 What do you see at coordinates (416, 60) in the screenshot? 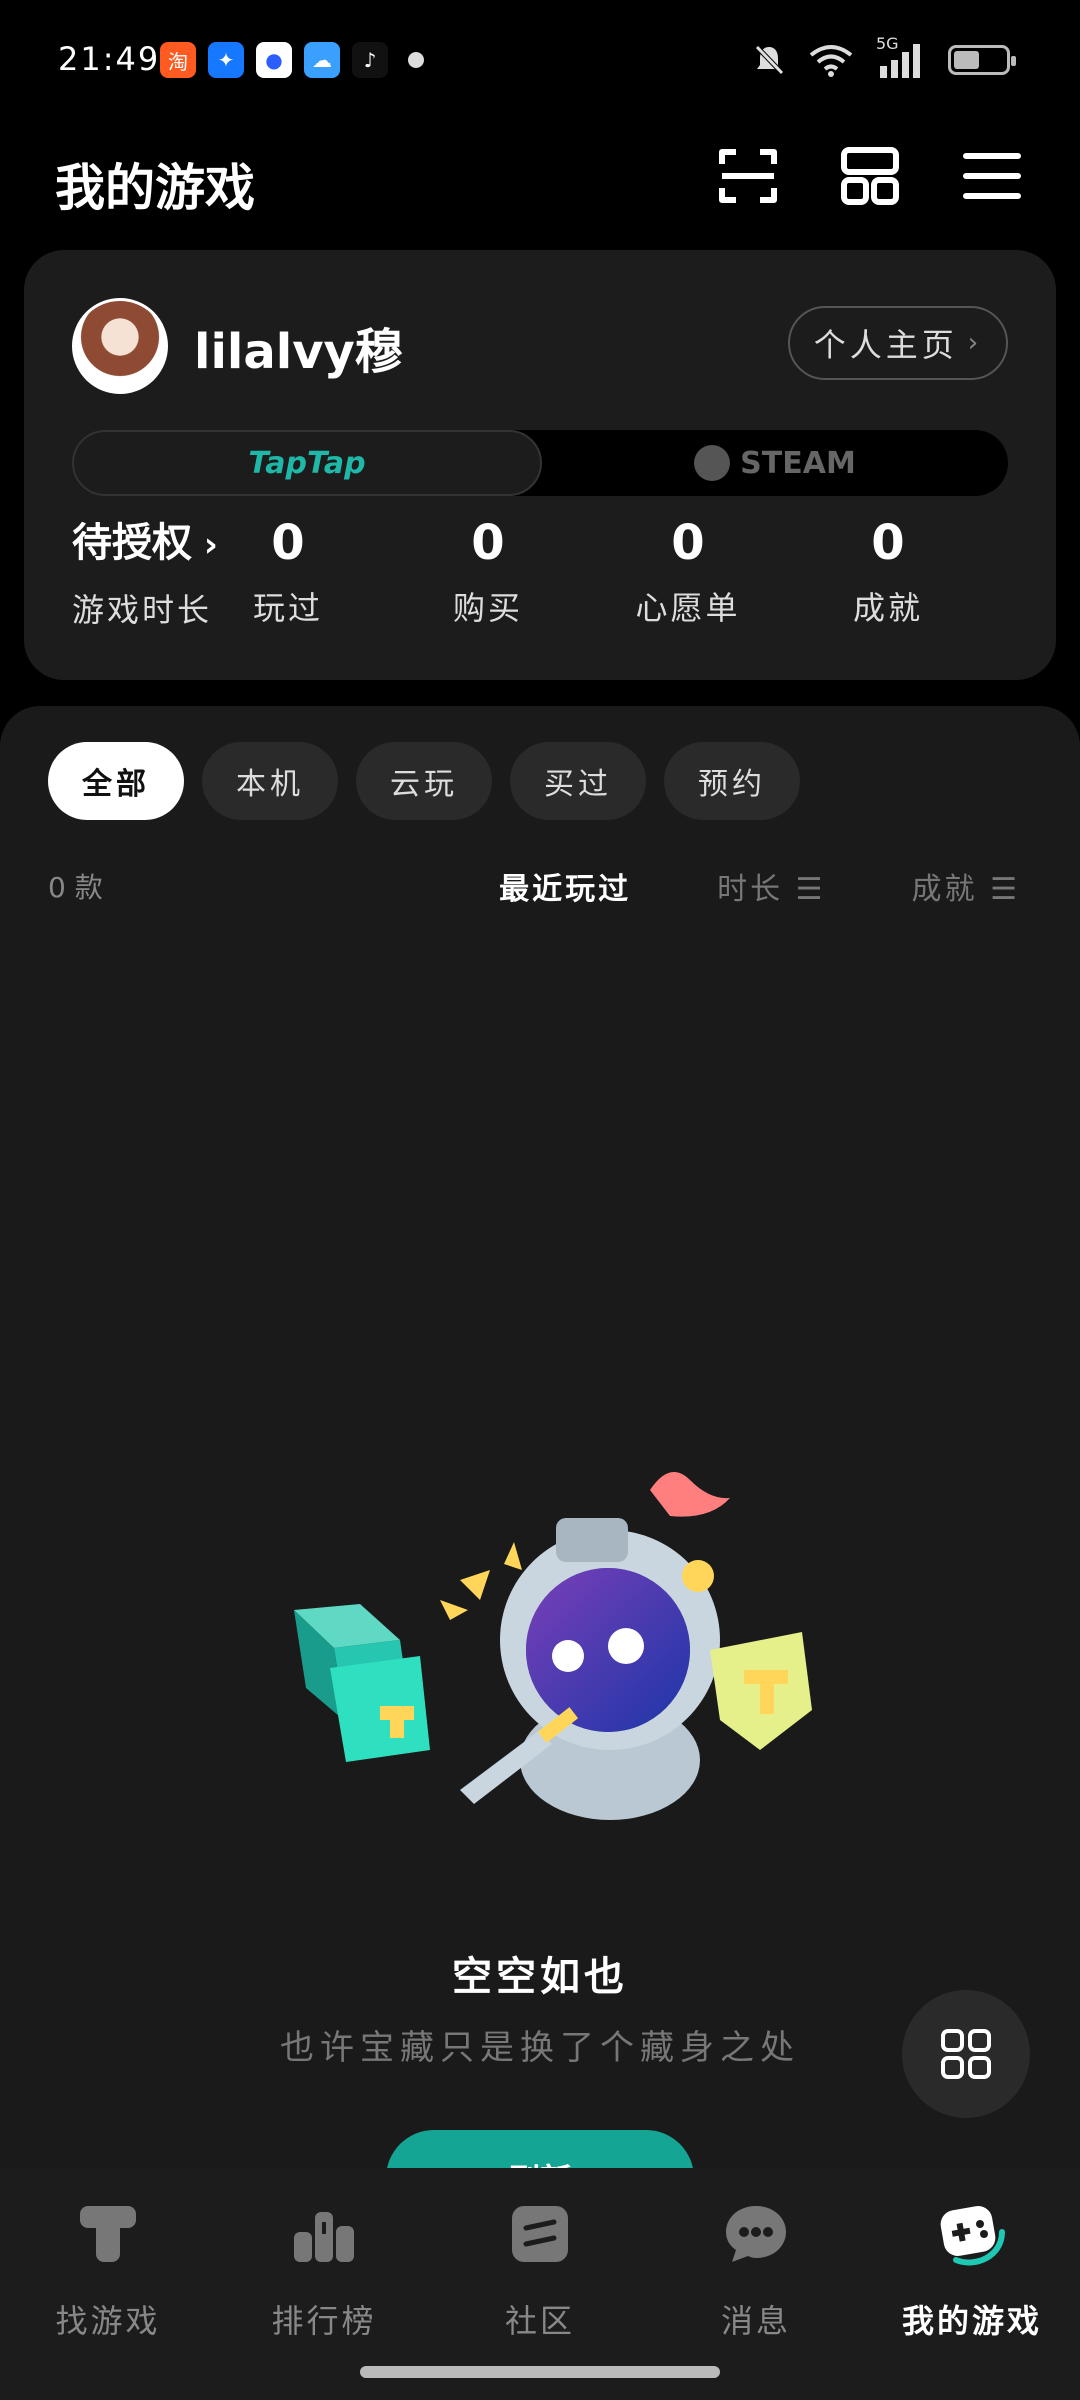
I see `more-notifications-dot` at bounding box center [416, 60].